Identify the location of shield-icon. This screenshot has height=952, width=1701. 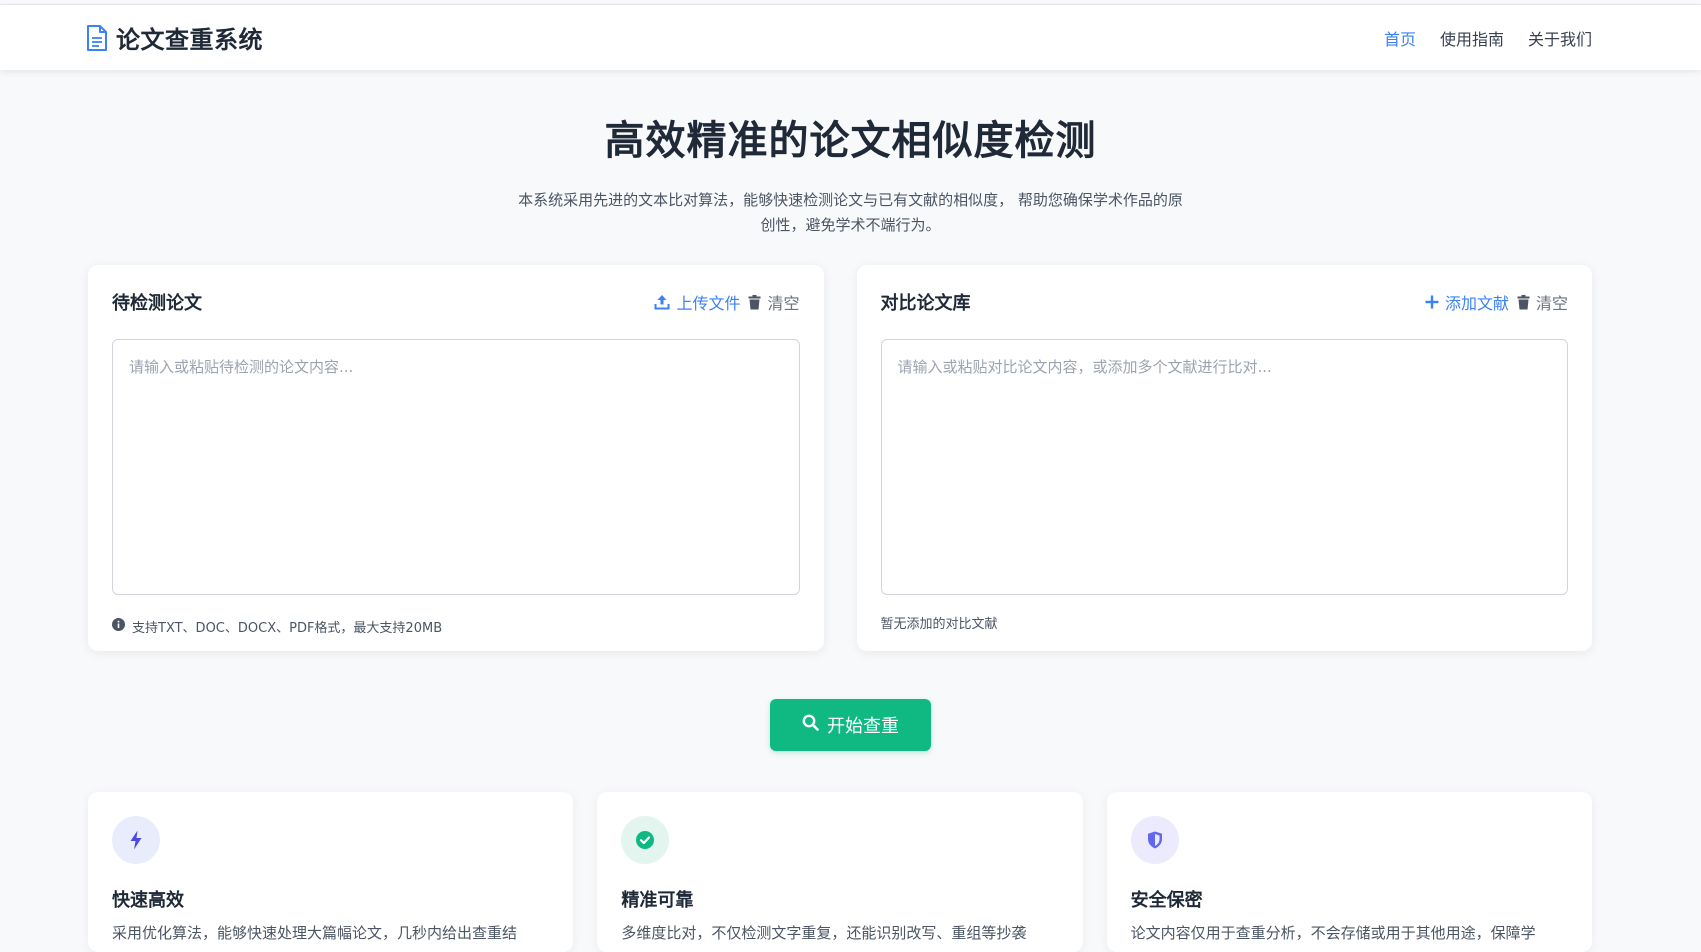
(1154, 840).